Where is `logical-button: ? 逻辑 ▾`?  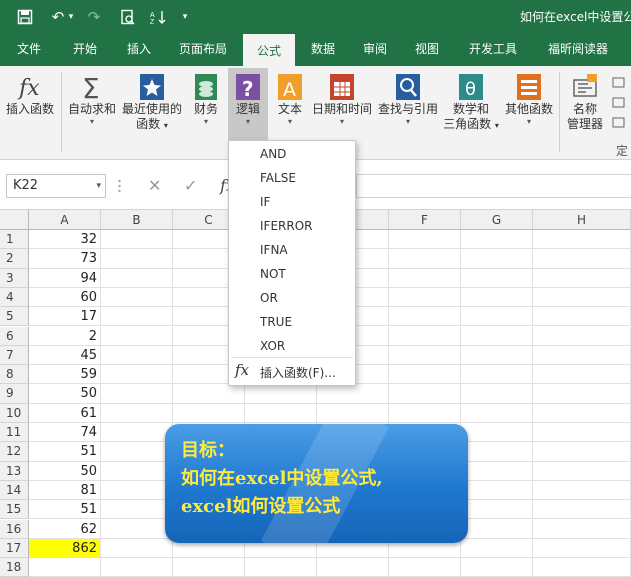 logical-button: ? 逻辑 ▾ is located at coordinates (248, 96).